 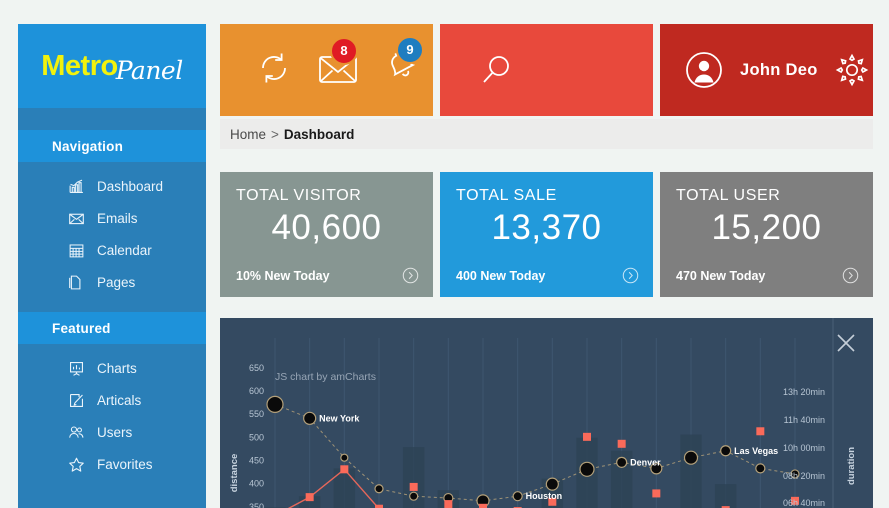 What do you see at coordinates (326, 227) in the screenshot?
I see `stat-card-value: 40,600` at bounding box center [326, 227].